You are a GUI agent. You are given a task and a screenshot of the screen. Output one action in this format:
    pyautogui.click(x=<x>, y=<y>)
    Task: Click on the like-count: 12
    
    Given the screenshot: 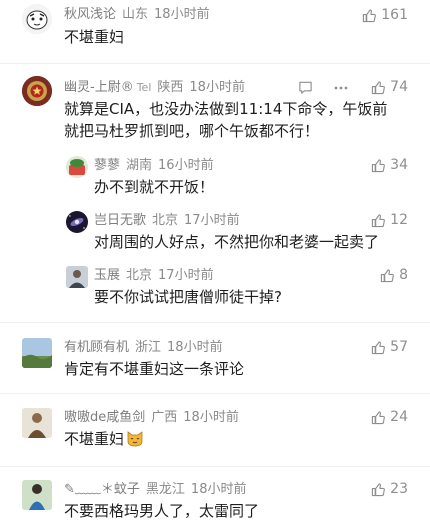 What is the action you would take?
    pyautogui.click(x=399, y=220)
    